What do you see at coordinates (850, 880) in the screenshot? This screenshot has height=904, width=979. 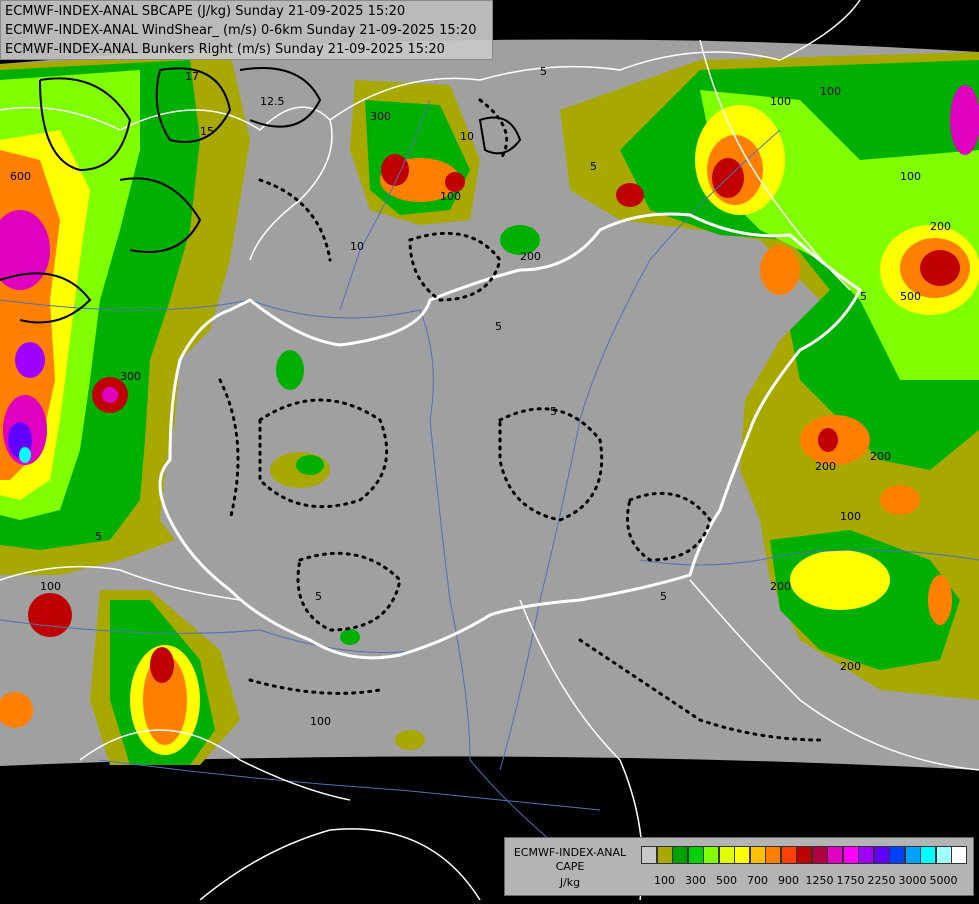 I see `legend-tick-label: 1750` at bounding box center [850, 880].